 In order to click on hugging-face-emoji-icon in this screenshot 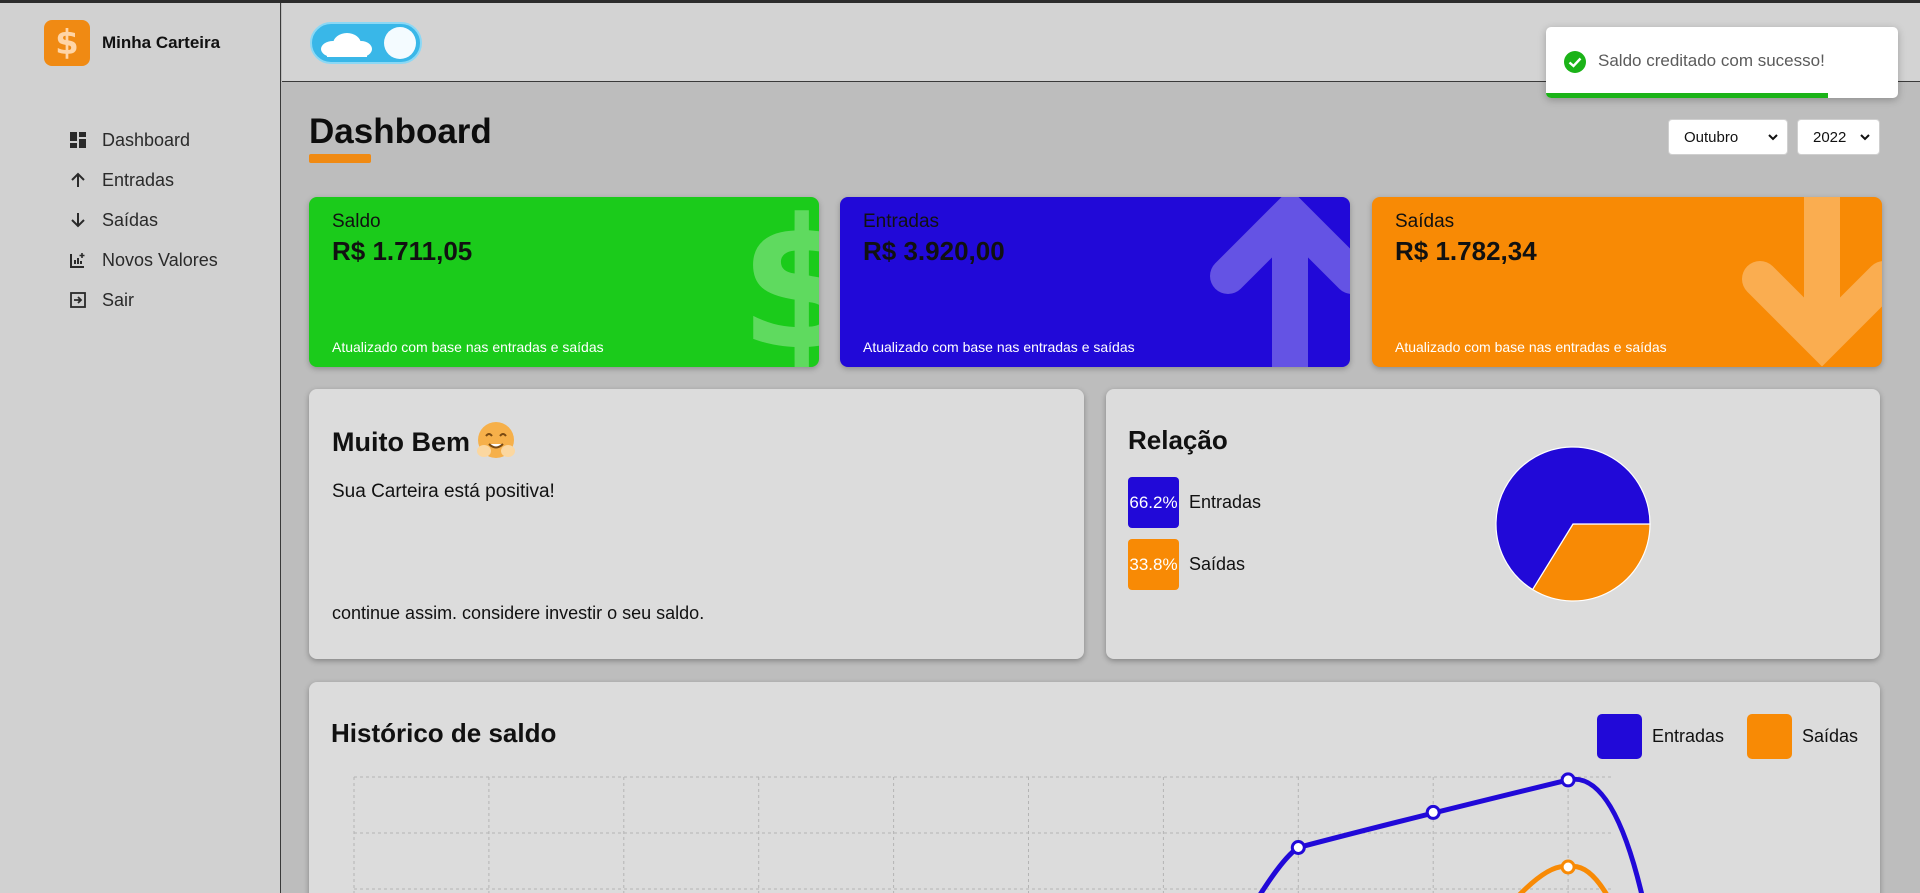, I will do `click(496, 440)`.